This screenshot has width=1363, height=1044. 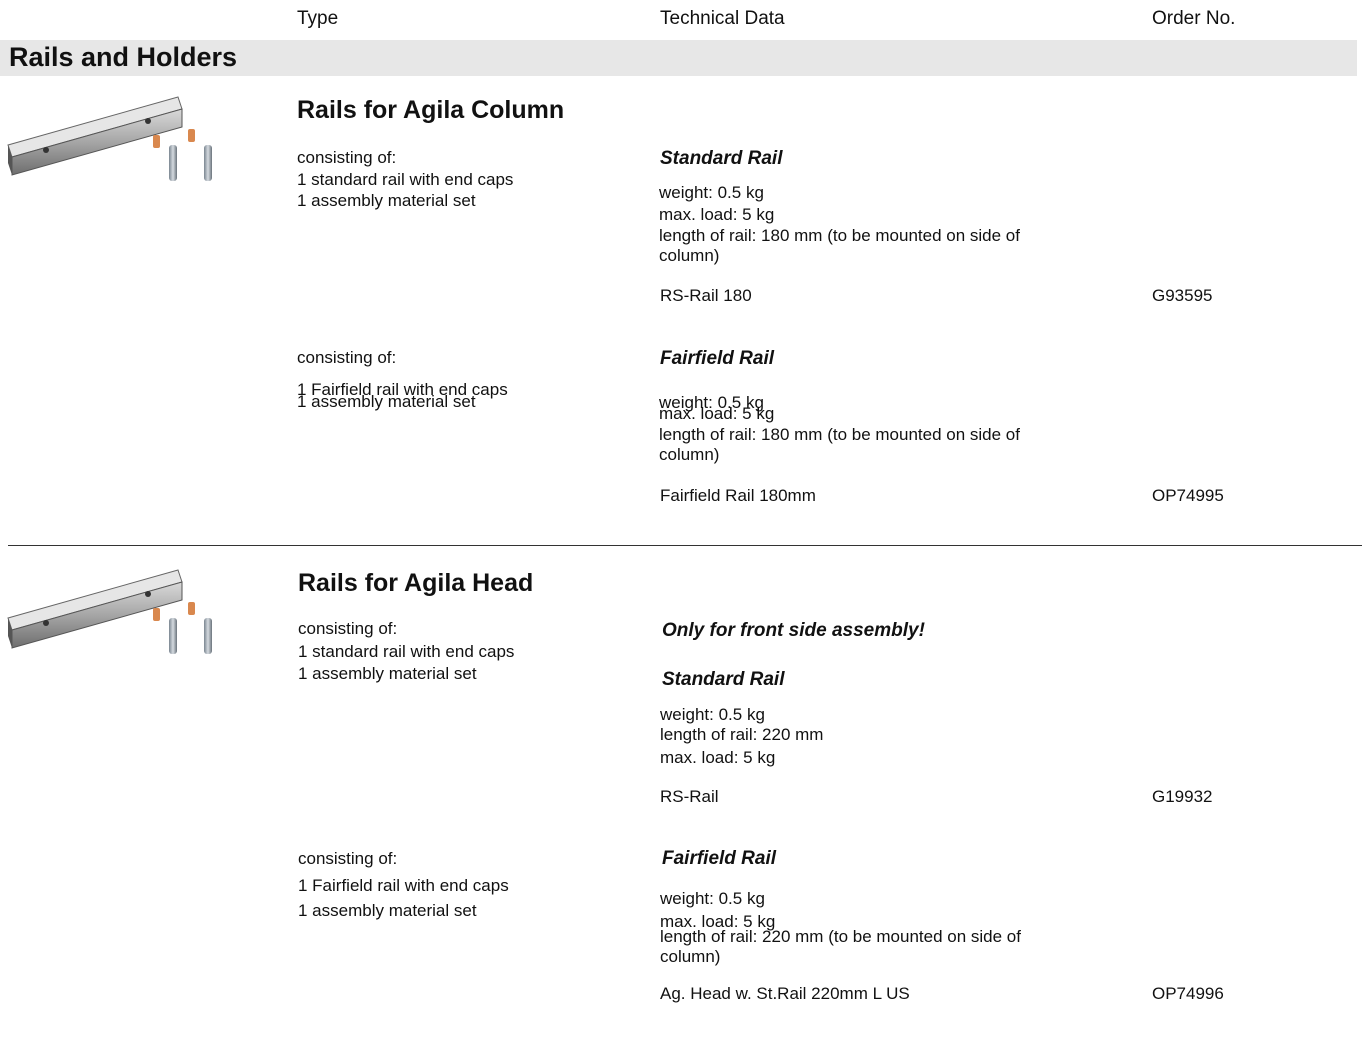 What do you see at coordinates (689, 796) in the screenshot?
I see `article-name: RS-Rail` at bounding box center [689, 796].